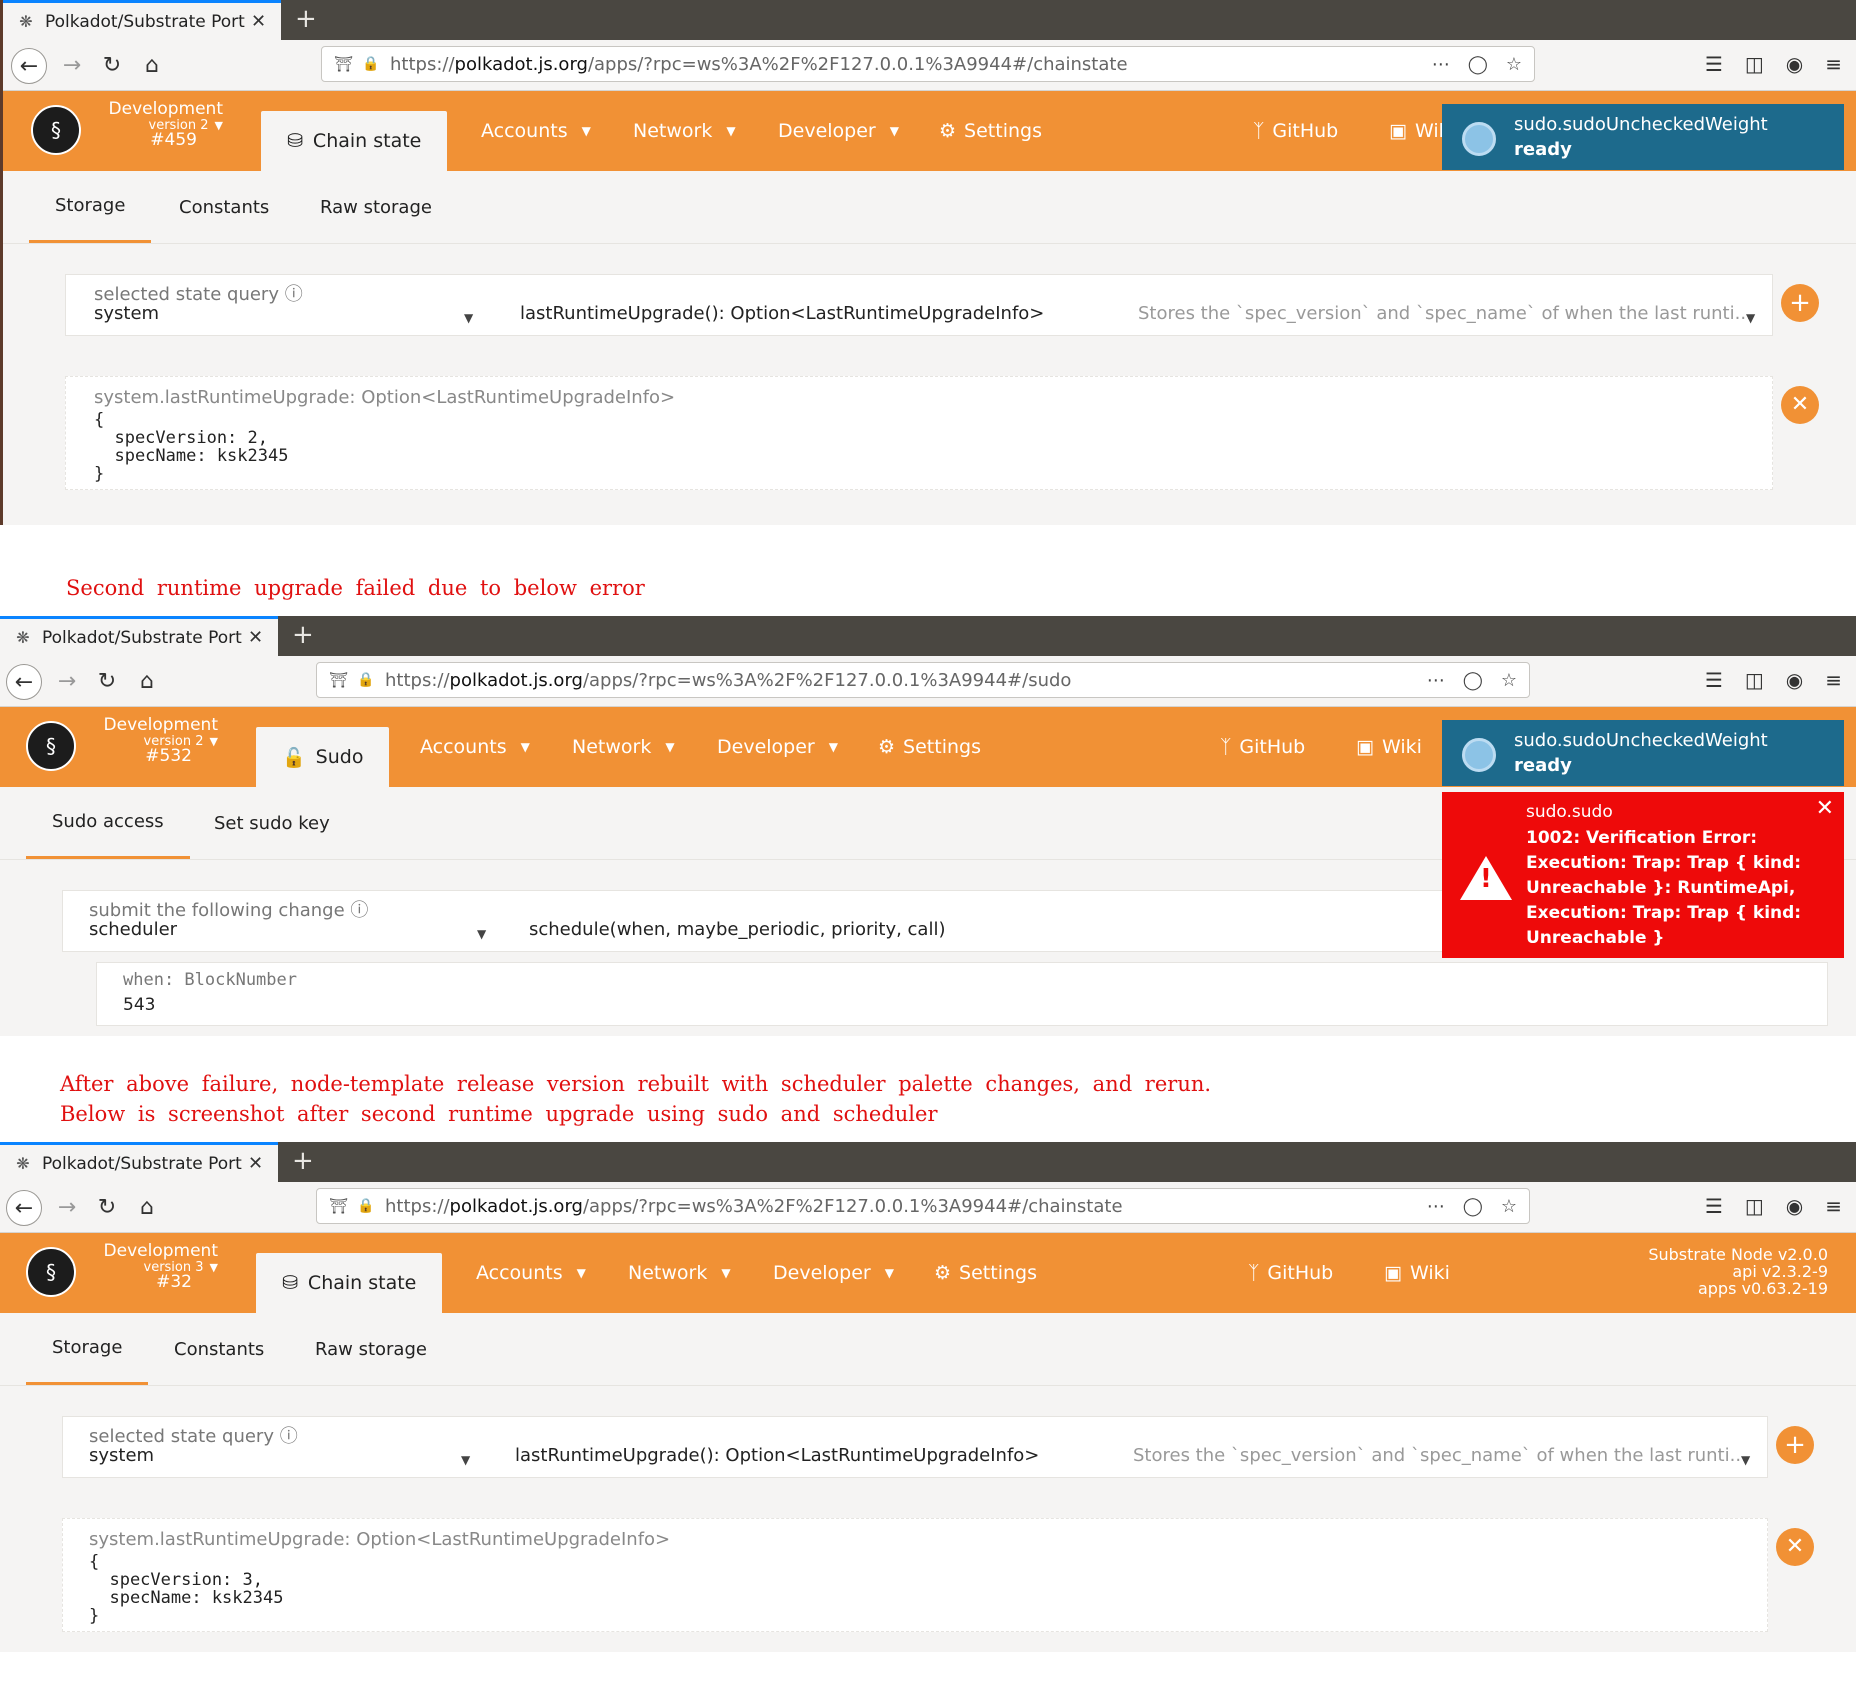 The height and width of the screenshot is (1694, 1856). What do you see at coordinates (962, 994) in the screenshot?
I see `param-when: when: BlockNumber 543` at bounding box center [962, 994].